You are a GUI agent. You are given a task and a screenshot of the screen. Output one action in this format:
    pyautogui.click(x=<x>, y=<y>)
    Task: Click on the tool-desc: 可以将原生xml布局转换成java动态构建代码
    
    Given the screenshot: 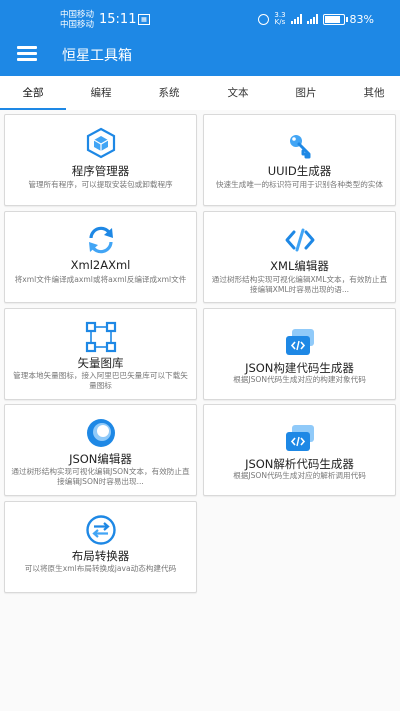 What is the action you would take?
    pyautogui.click(x=100, y=568)
    